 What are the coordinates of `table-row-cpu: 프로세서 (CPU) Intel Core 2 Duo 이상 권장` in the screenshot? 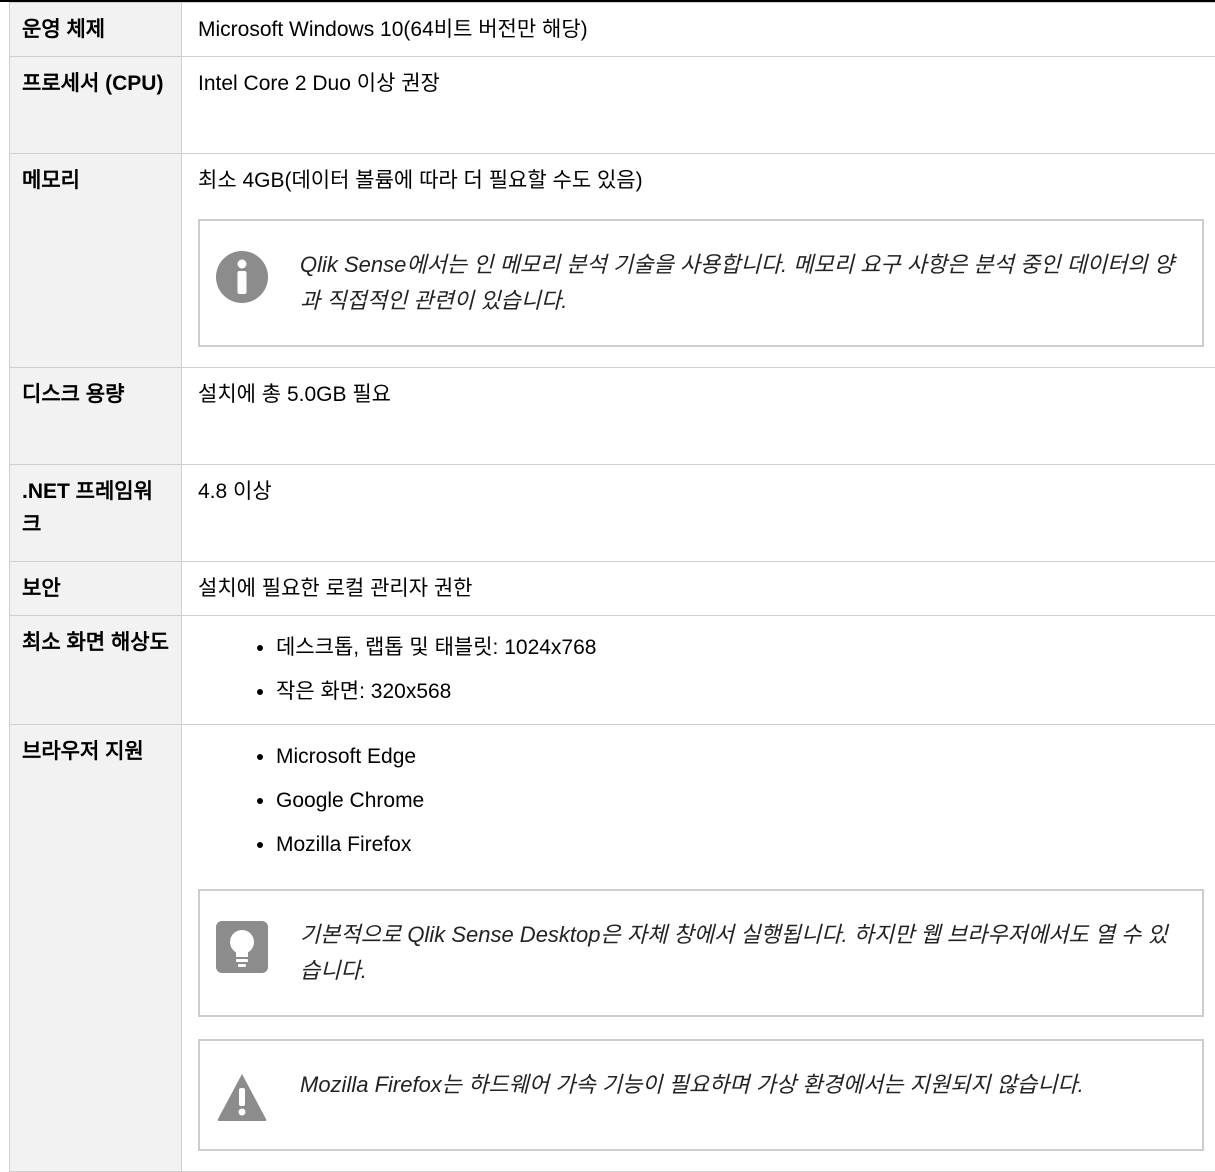 It's located at (612, 105).